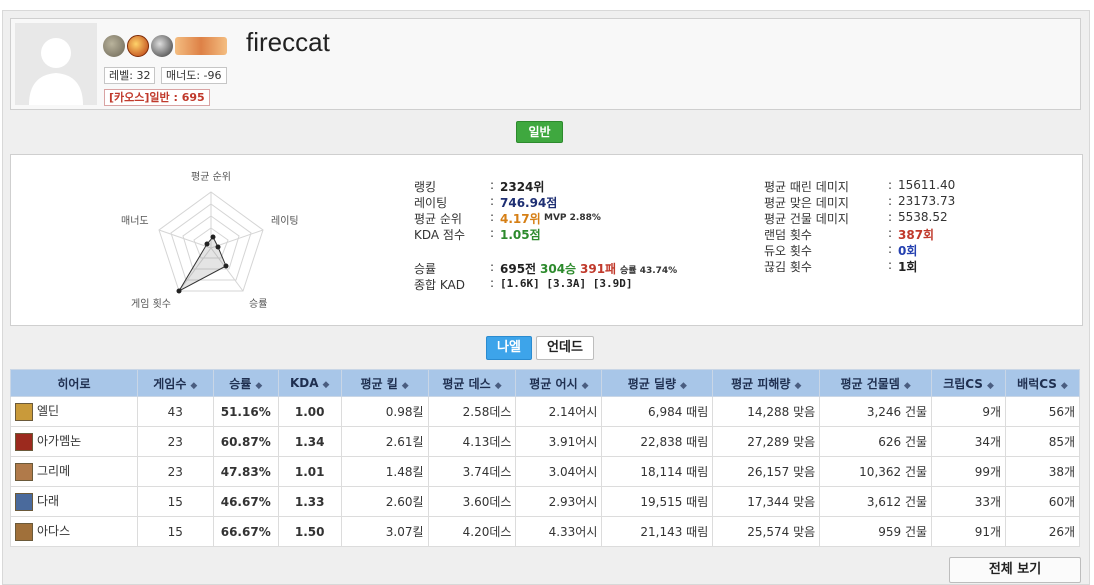  What do you see at coordinates (138, 46) in the screenshot?
I see `vip-badge-icon` at bounding box center [138, 46].